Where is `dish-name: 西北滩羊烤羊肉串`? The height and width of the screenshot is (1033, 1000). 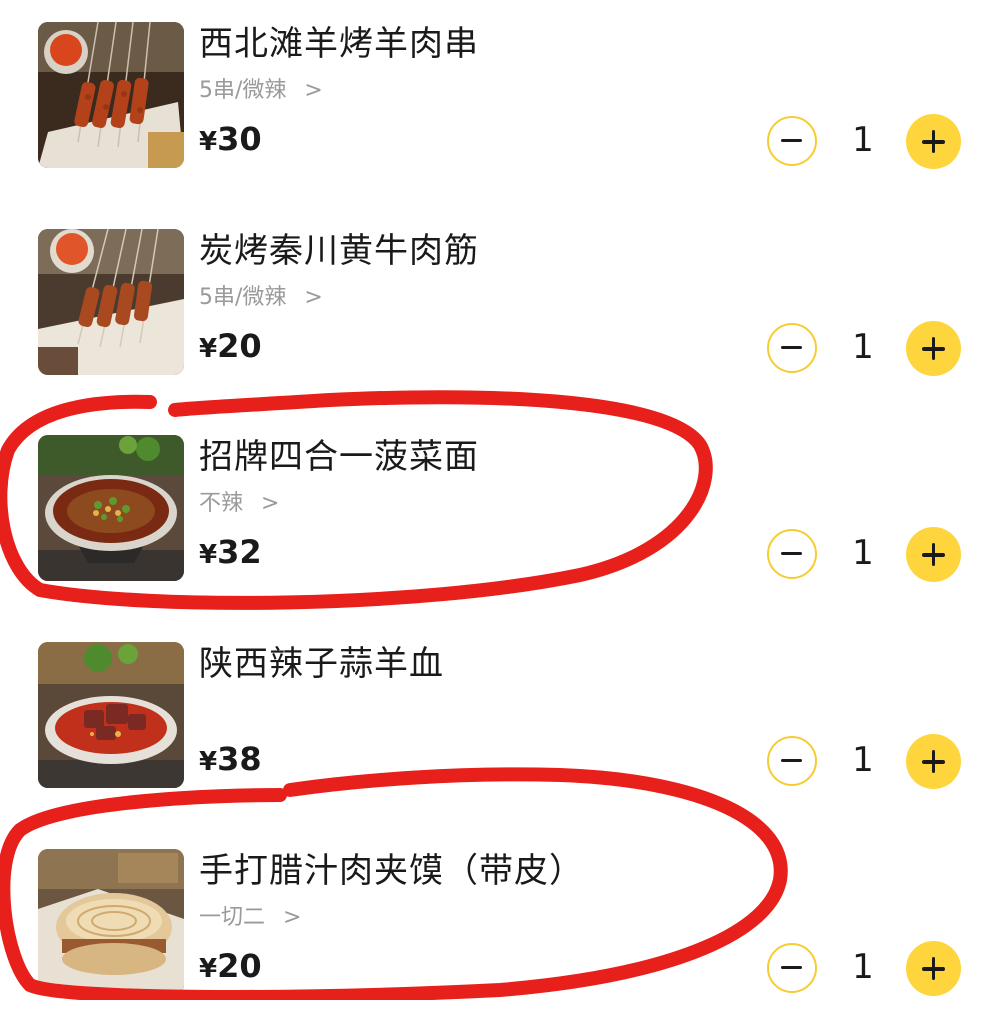
dish-name: 西北滩羊烤羊肉串 is located at coordinates (339, 44).